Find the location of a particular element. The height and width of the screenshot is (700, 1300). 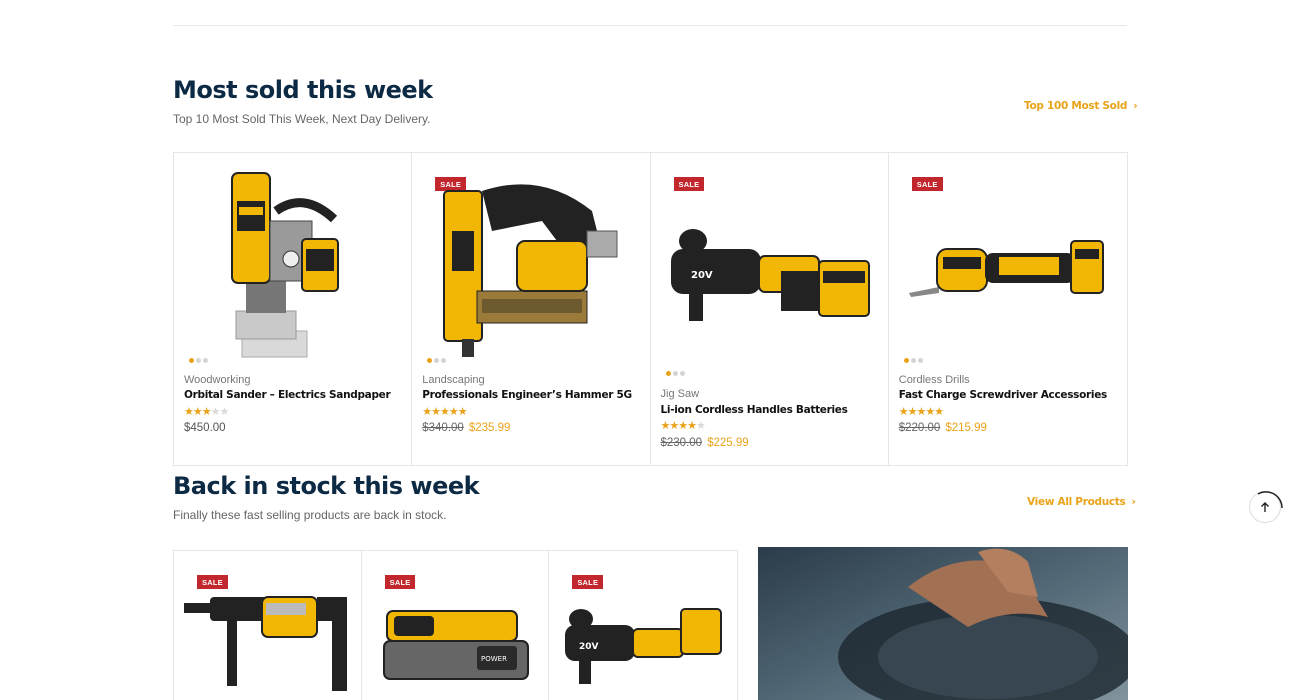

product-image-magnetic-drill is located at coordinates (292, 263).